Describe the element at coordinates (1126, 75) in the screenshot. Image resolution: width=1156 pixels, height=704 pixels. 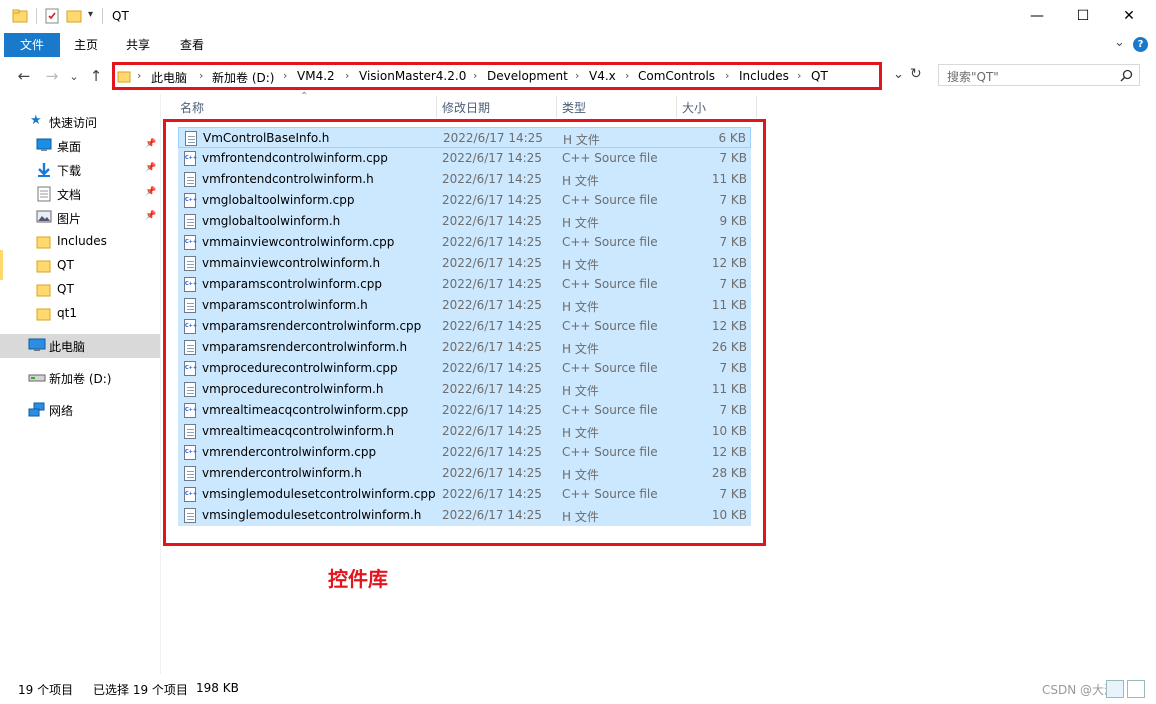
I see `search-icon` at that location.